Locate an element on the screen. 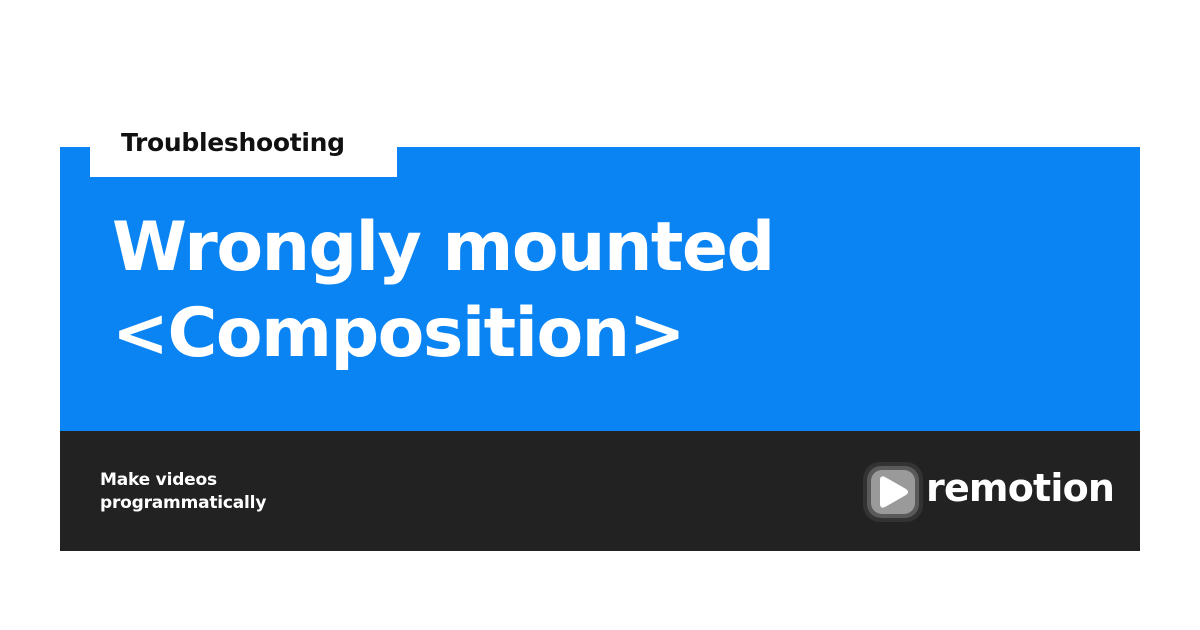 This screenshot has width=1200, height=630. tagline-line-2: programmatically is located at coordinates (183, 503).